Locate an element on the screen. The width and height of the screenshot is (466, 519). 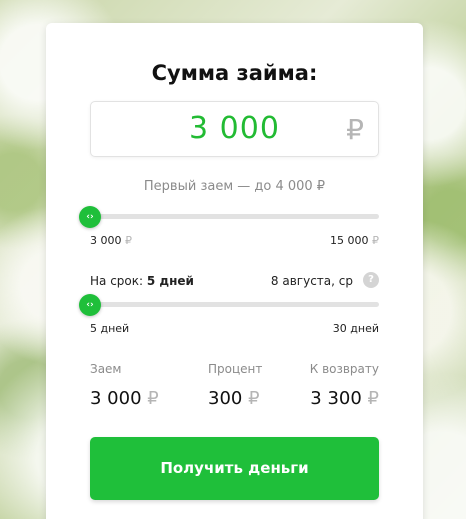
page-title: Сумма займа: is located at coordinates (234, 73).